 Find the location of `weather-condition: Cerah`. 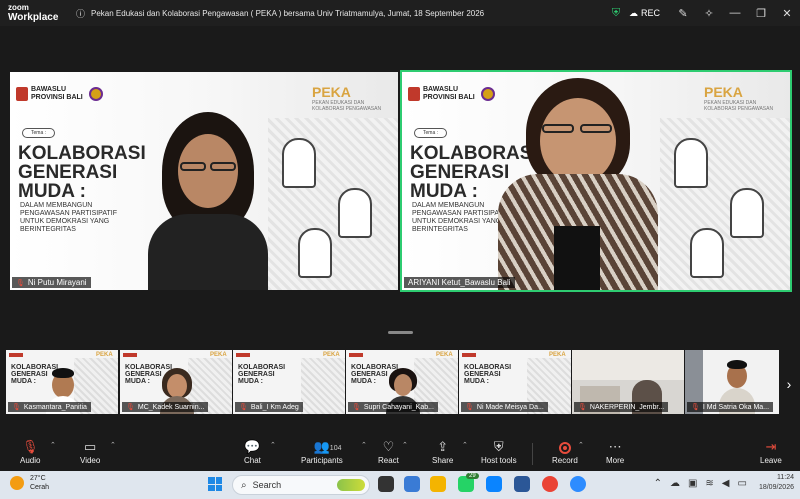

weather-condition: Cerah is located at coordinates (40, 487).